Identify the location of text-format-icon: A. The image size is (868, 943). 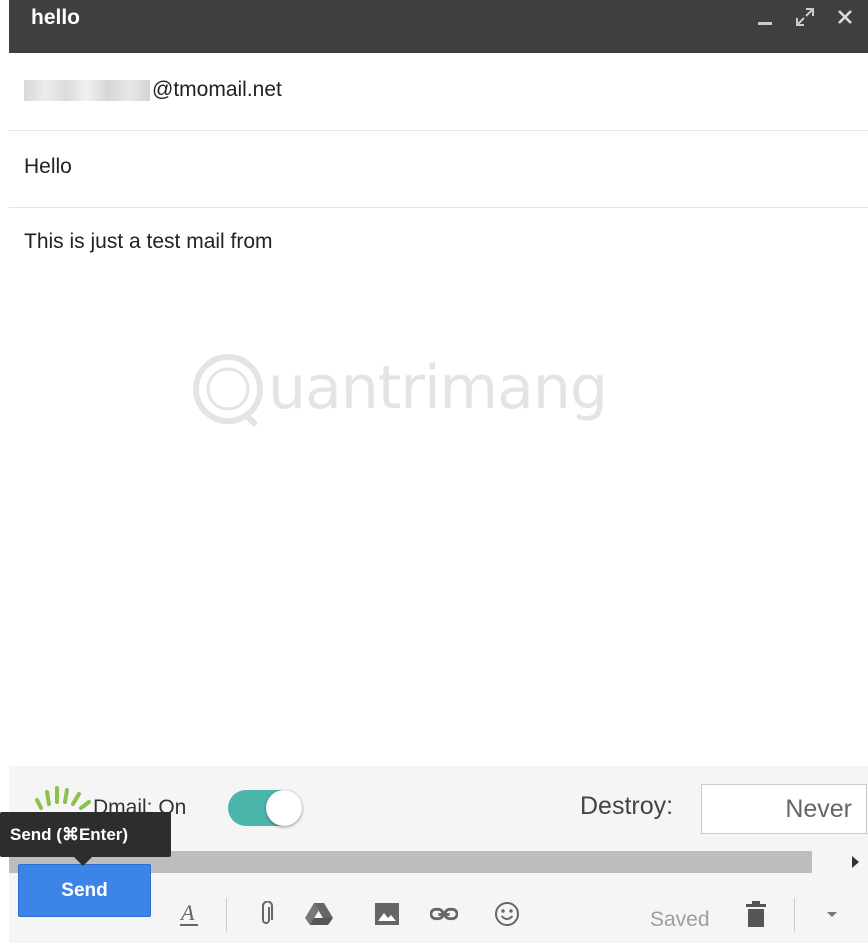
(189, 914).